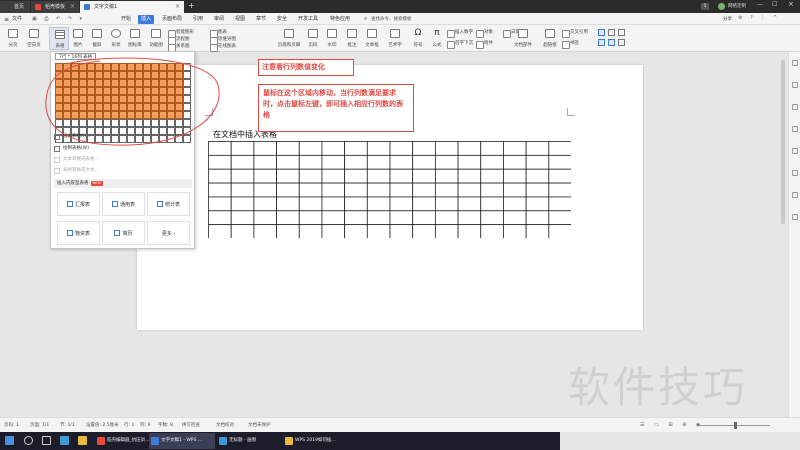 Image resolution: width=800 pixels, height=450 pixels. Describe the element at coordinates (78, 233) in the screenshot. I see `materials-table-card: 物资表` at that location.